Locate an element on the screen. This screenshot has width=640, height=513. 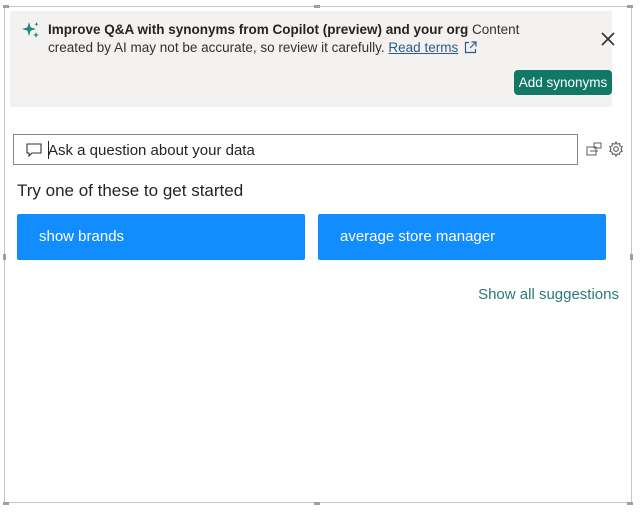
copilot-sparkle-icon is located at coordinates (30, 30).